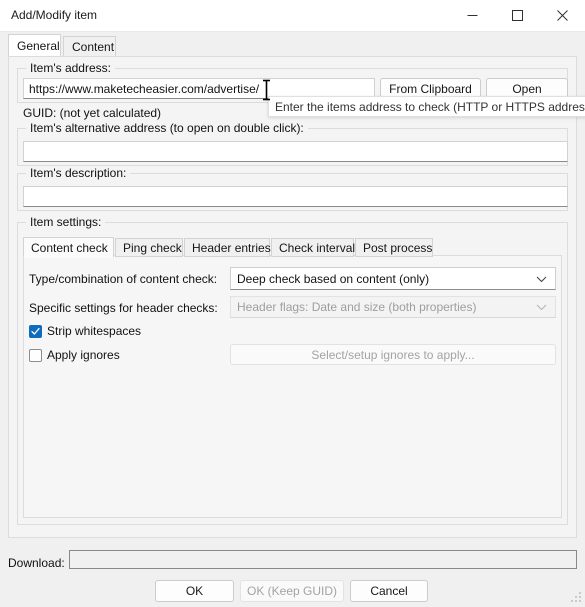 The image size is (585, 607). What do you see at coordinates (333, 278) in the screenshot?
I see `content-check-type-value: Deep check based on content (only)` at bounding box center [333, 278].